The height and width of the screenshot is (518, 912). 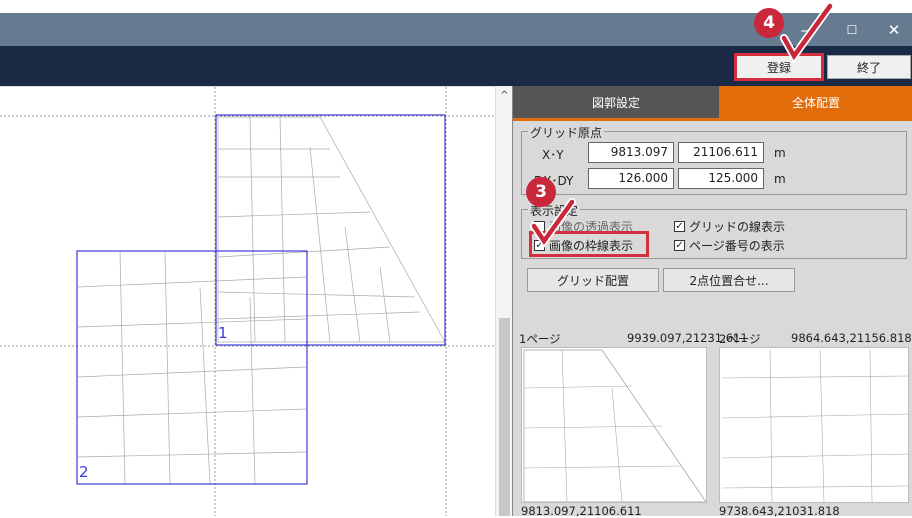 I want to click on grid-origin-title: グリッド原点, so click(x=566, y=132).